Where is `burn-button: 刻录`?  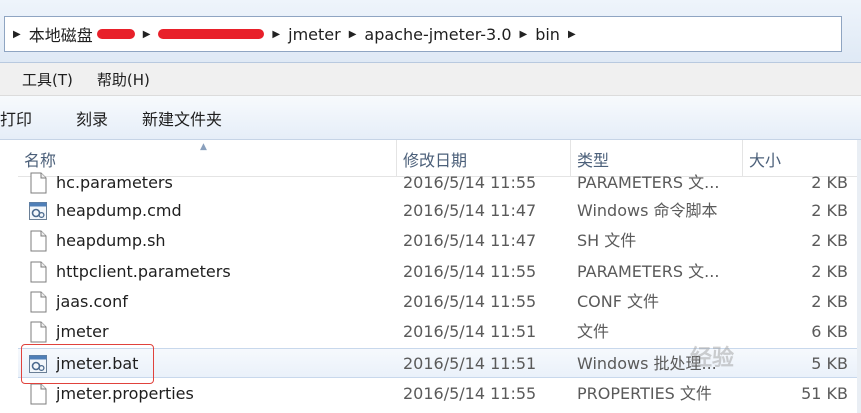 burn-button: 刻录 is located at coordinates (92, 118).